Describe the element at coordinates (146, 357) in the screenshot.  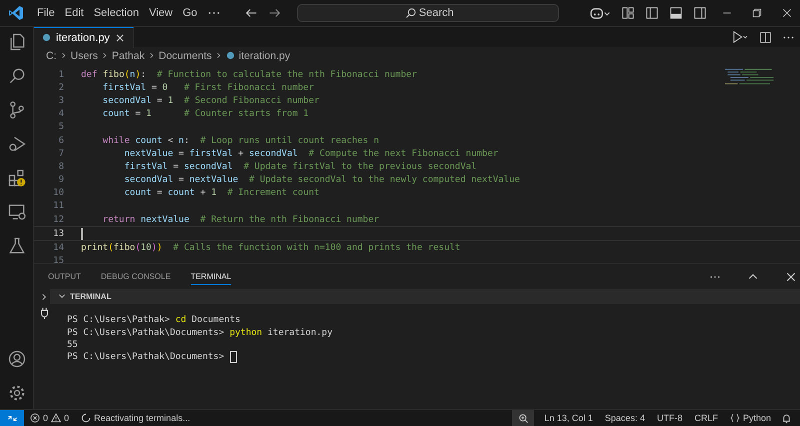
I see `terminal-line: PS C:\Users\Pathak\Documents>` at that location.